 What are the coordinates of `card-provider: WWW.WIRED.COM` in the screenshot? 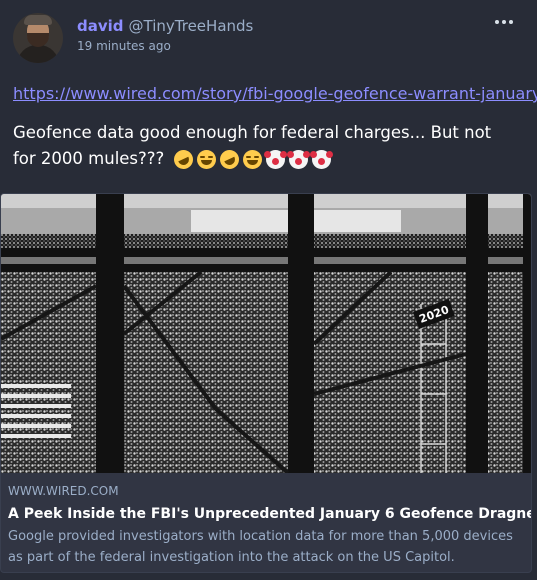 It's located at (63, 491).